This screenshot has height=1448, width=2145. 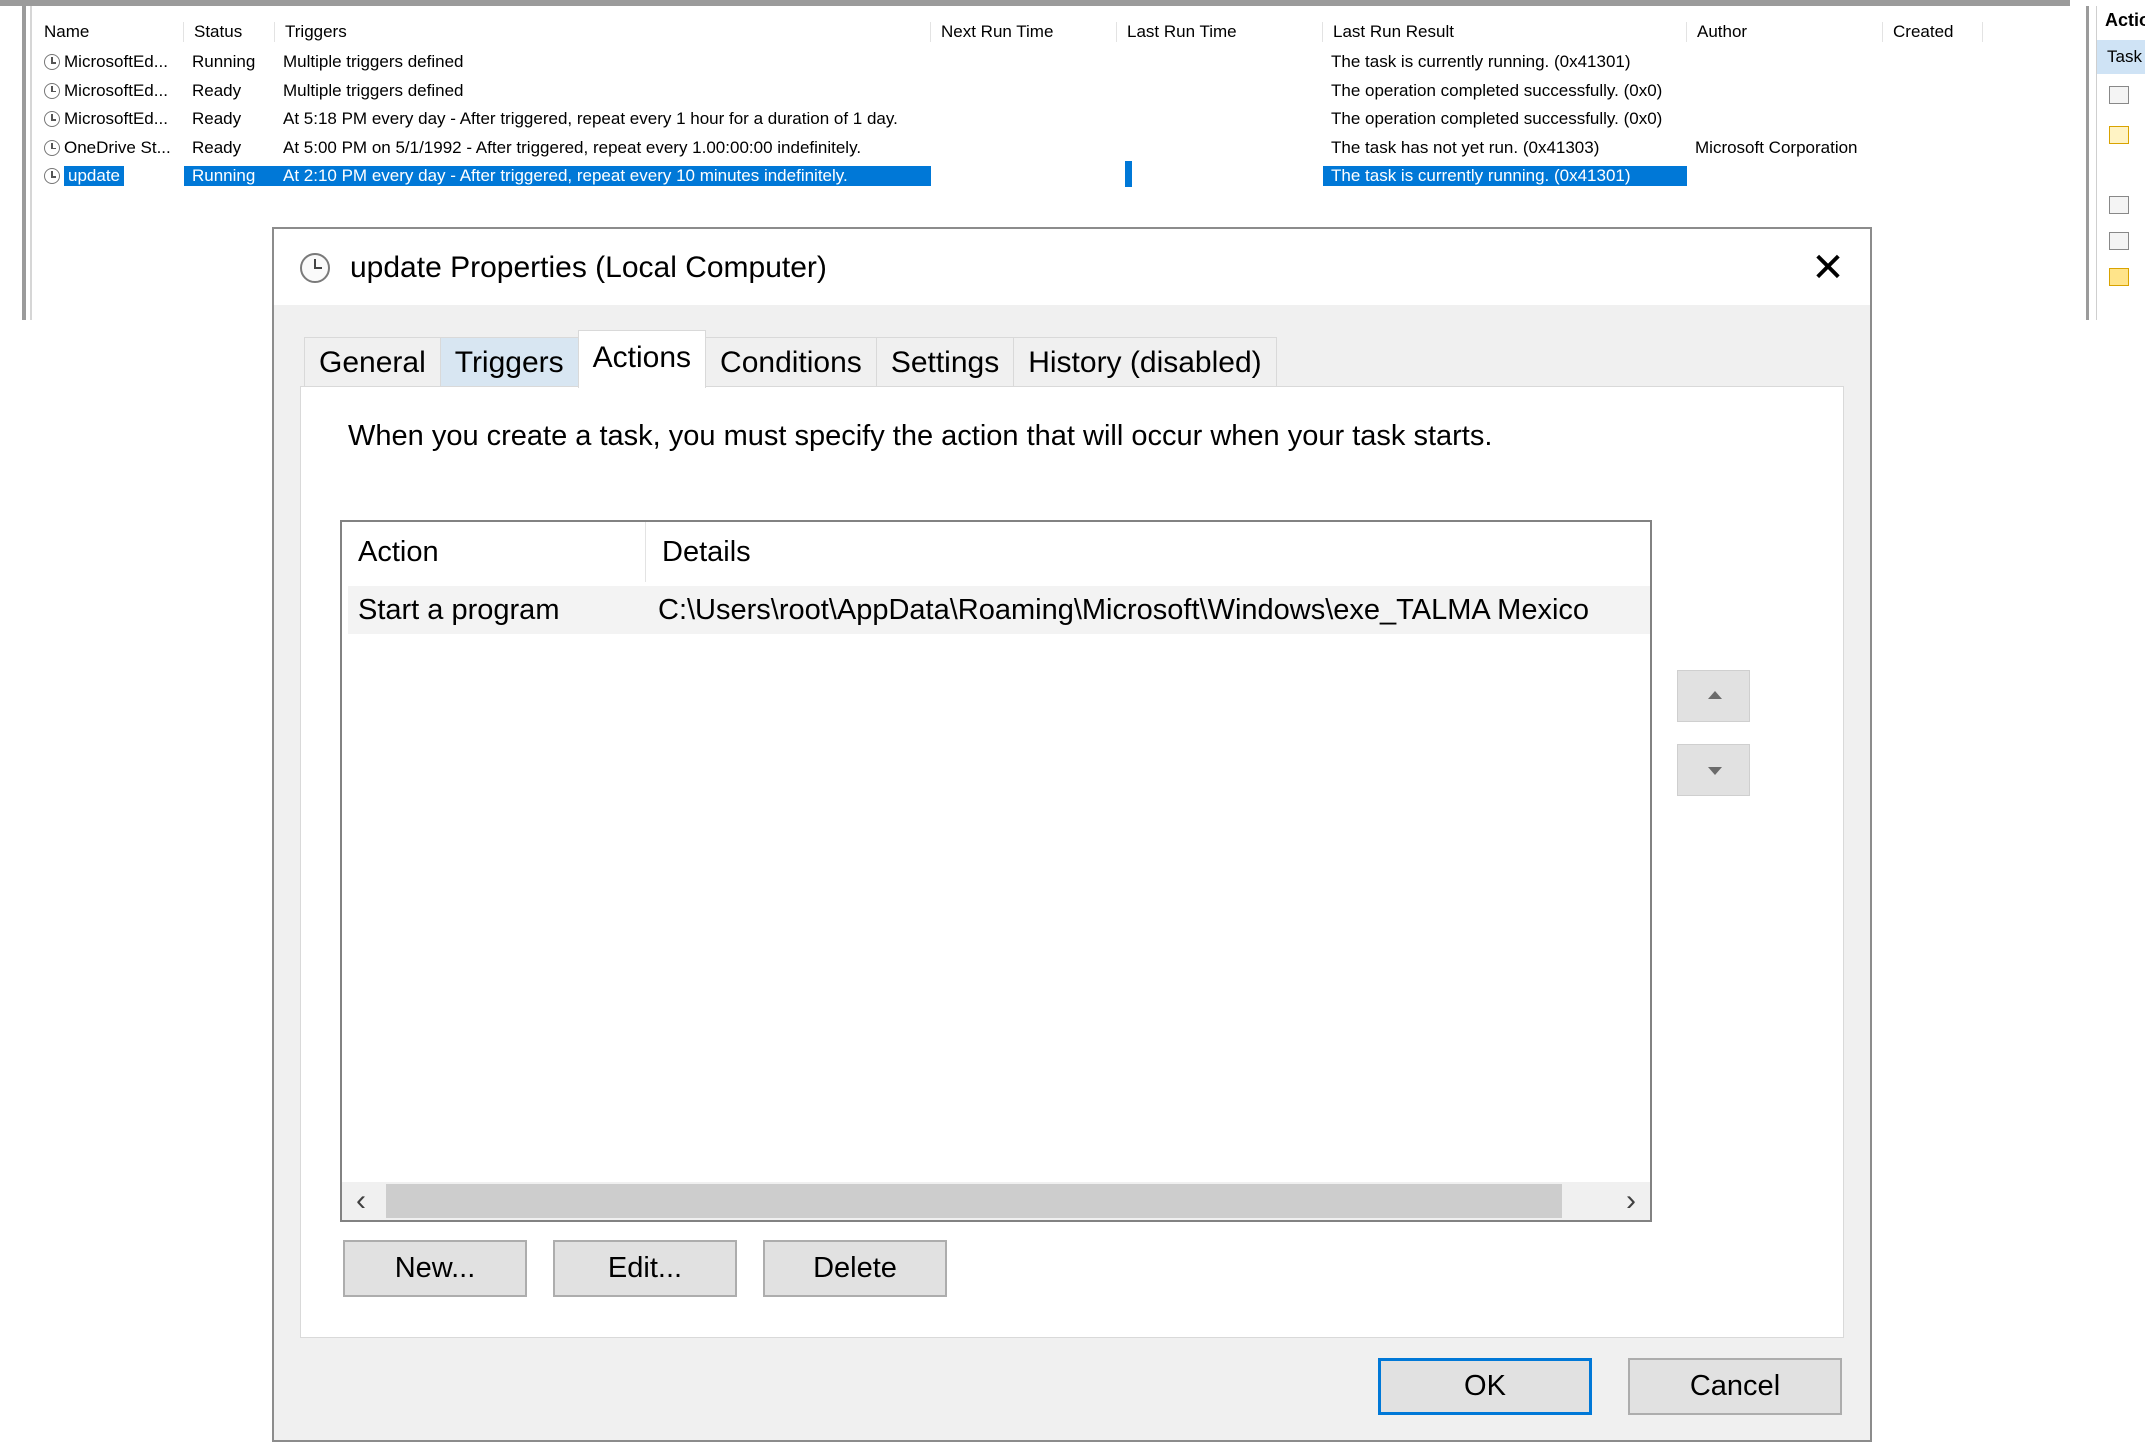 What do you see at coordinates (1035, 3) in the screenshot?
I see `window-border-top` at bounding box center [1035, 3].